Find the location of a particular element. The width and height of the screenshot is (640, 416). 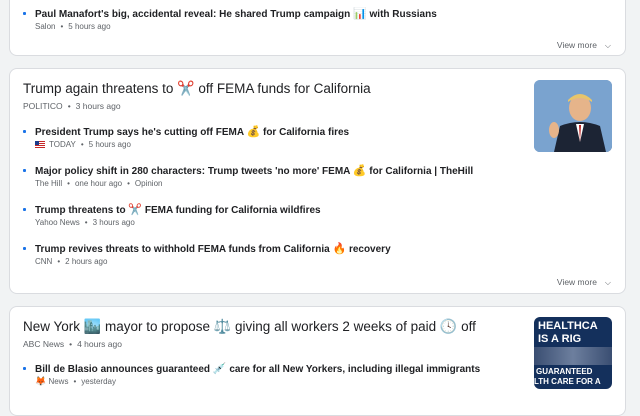

headline-thumbnail is located at coordinates (573, 116).